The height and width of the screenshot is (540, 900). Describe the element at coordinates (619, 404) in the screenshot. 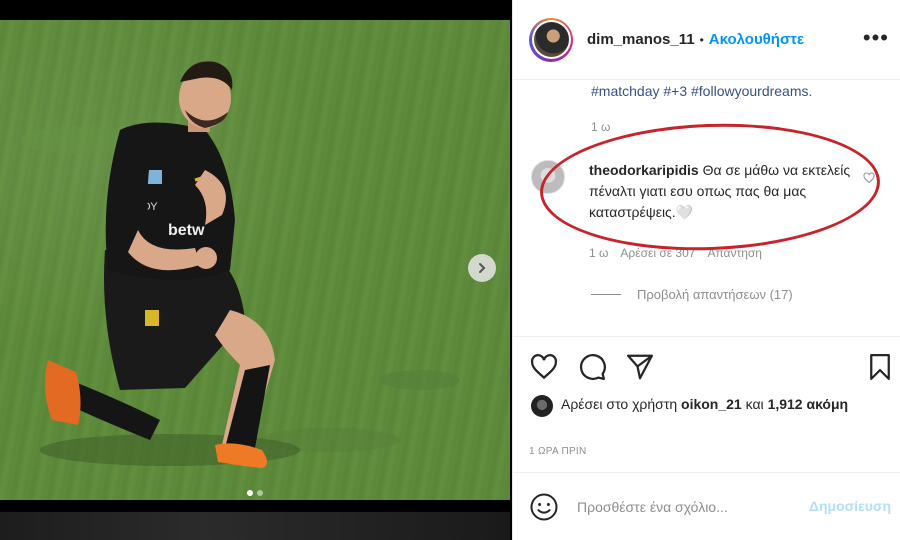

I see `likes-prefix: Αρέσει στο χρήστη` at that location.